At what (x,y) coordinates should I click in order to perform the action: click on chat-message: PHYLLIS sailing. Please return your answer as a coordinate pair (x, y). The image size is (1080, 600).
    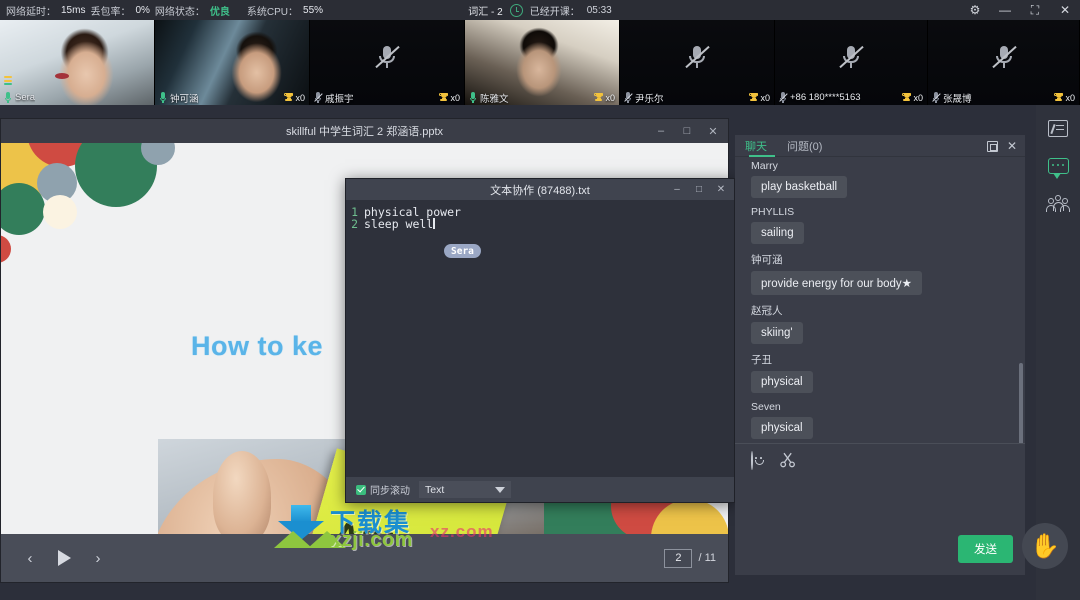
    Looking at the image, I should click on (882, 225).